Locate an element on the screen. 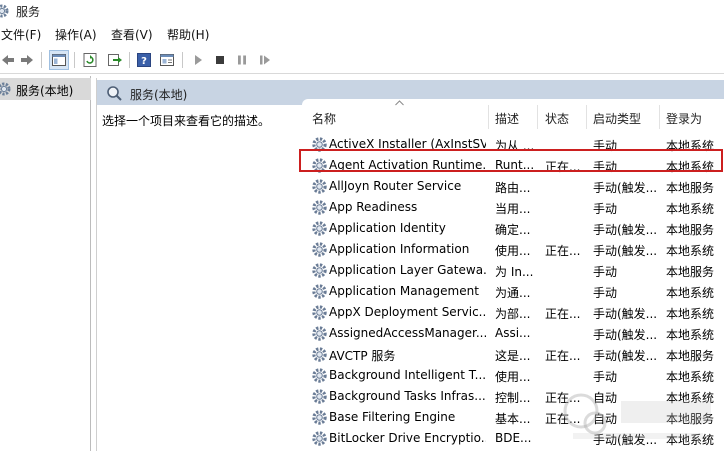 Image resolution: width=724 pixels, height=451 pixels. refresh-icon is located at coordinates (90, 60).